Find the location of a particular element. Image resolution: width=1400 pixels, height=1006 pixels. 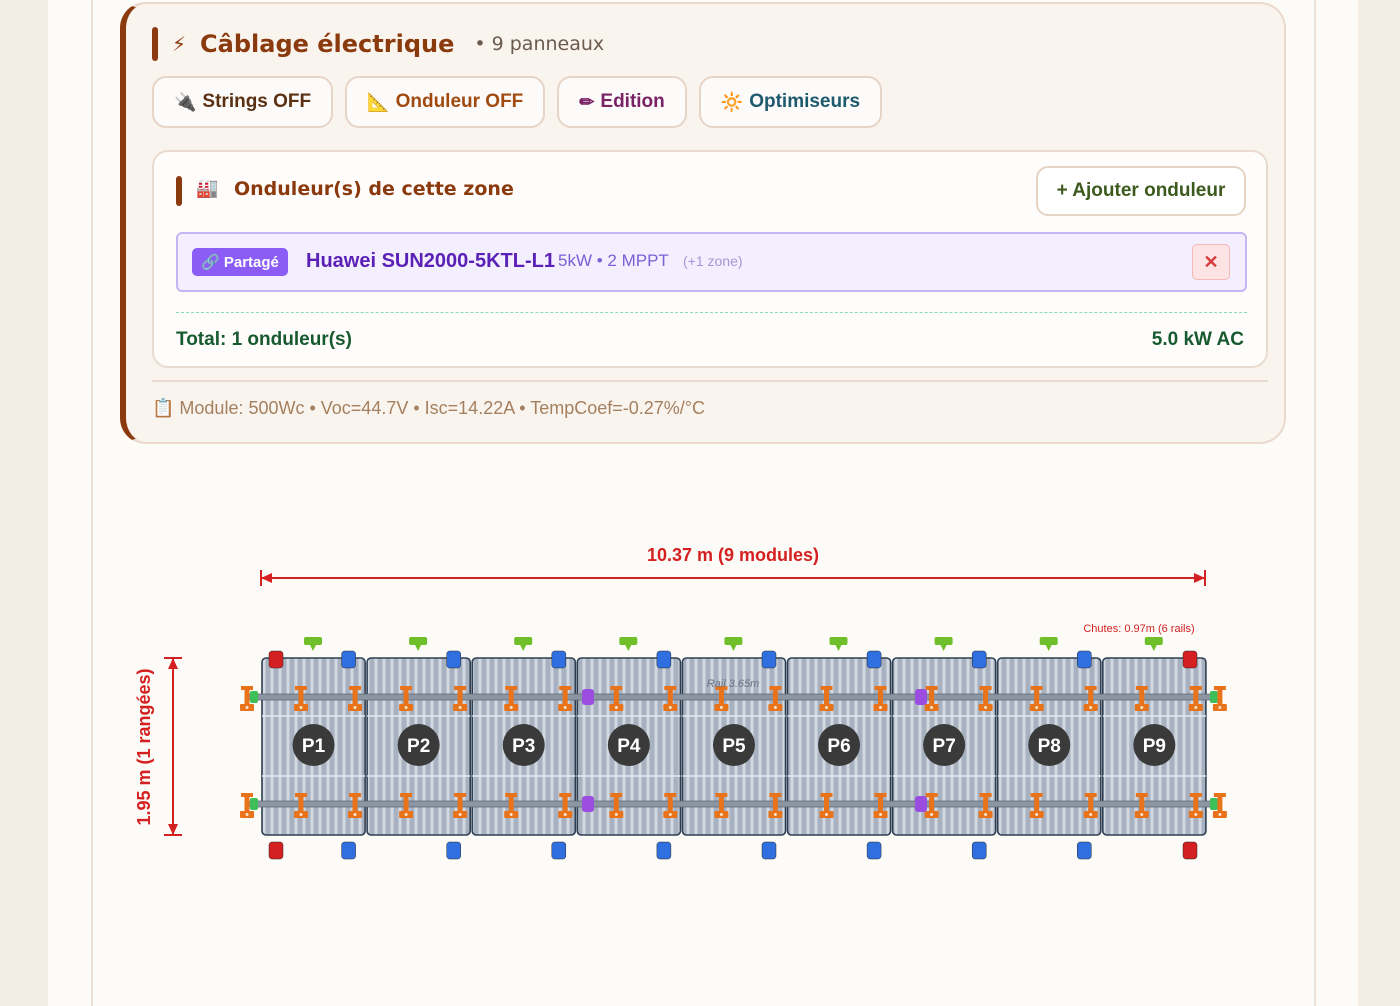

solar-panel: P2 is located at coordinates (419, 746).